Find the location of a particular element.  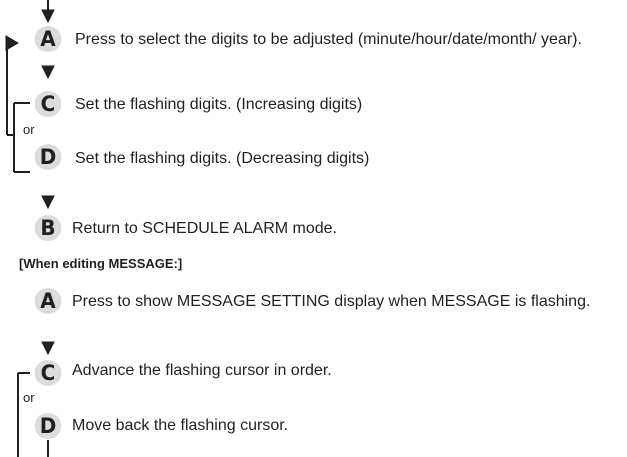

message-step-d-description: Move back the flashing cursor. is located at coordinates (180, 425).